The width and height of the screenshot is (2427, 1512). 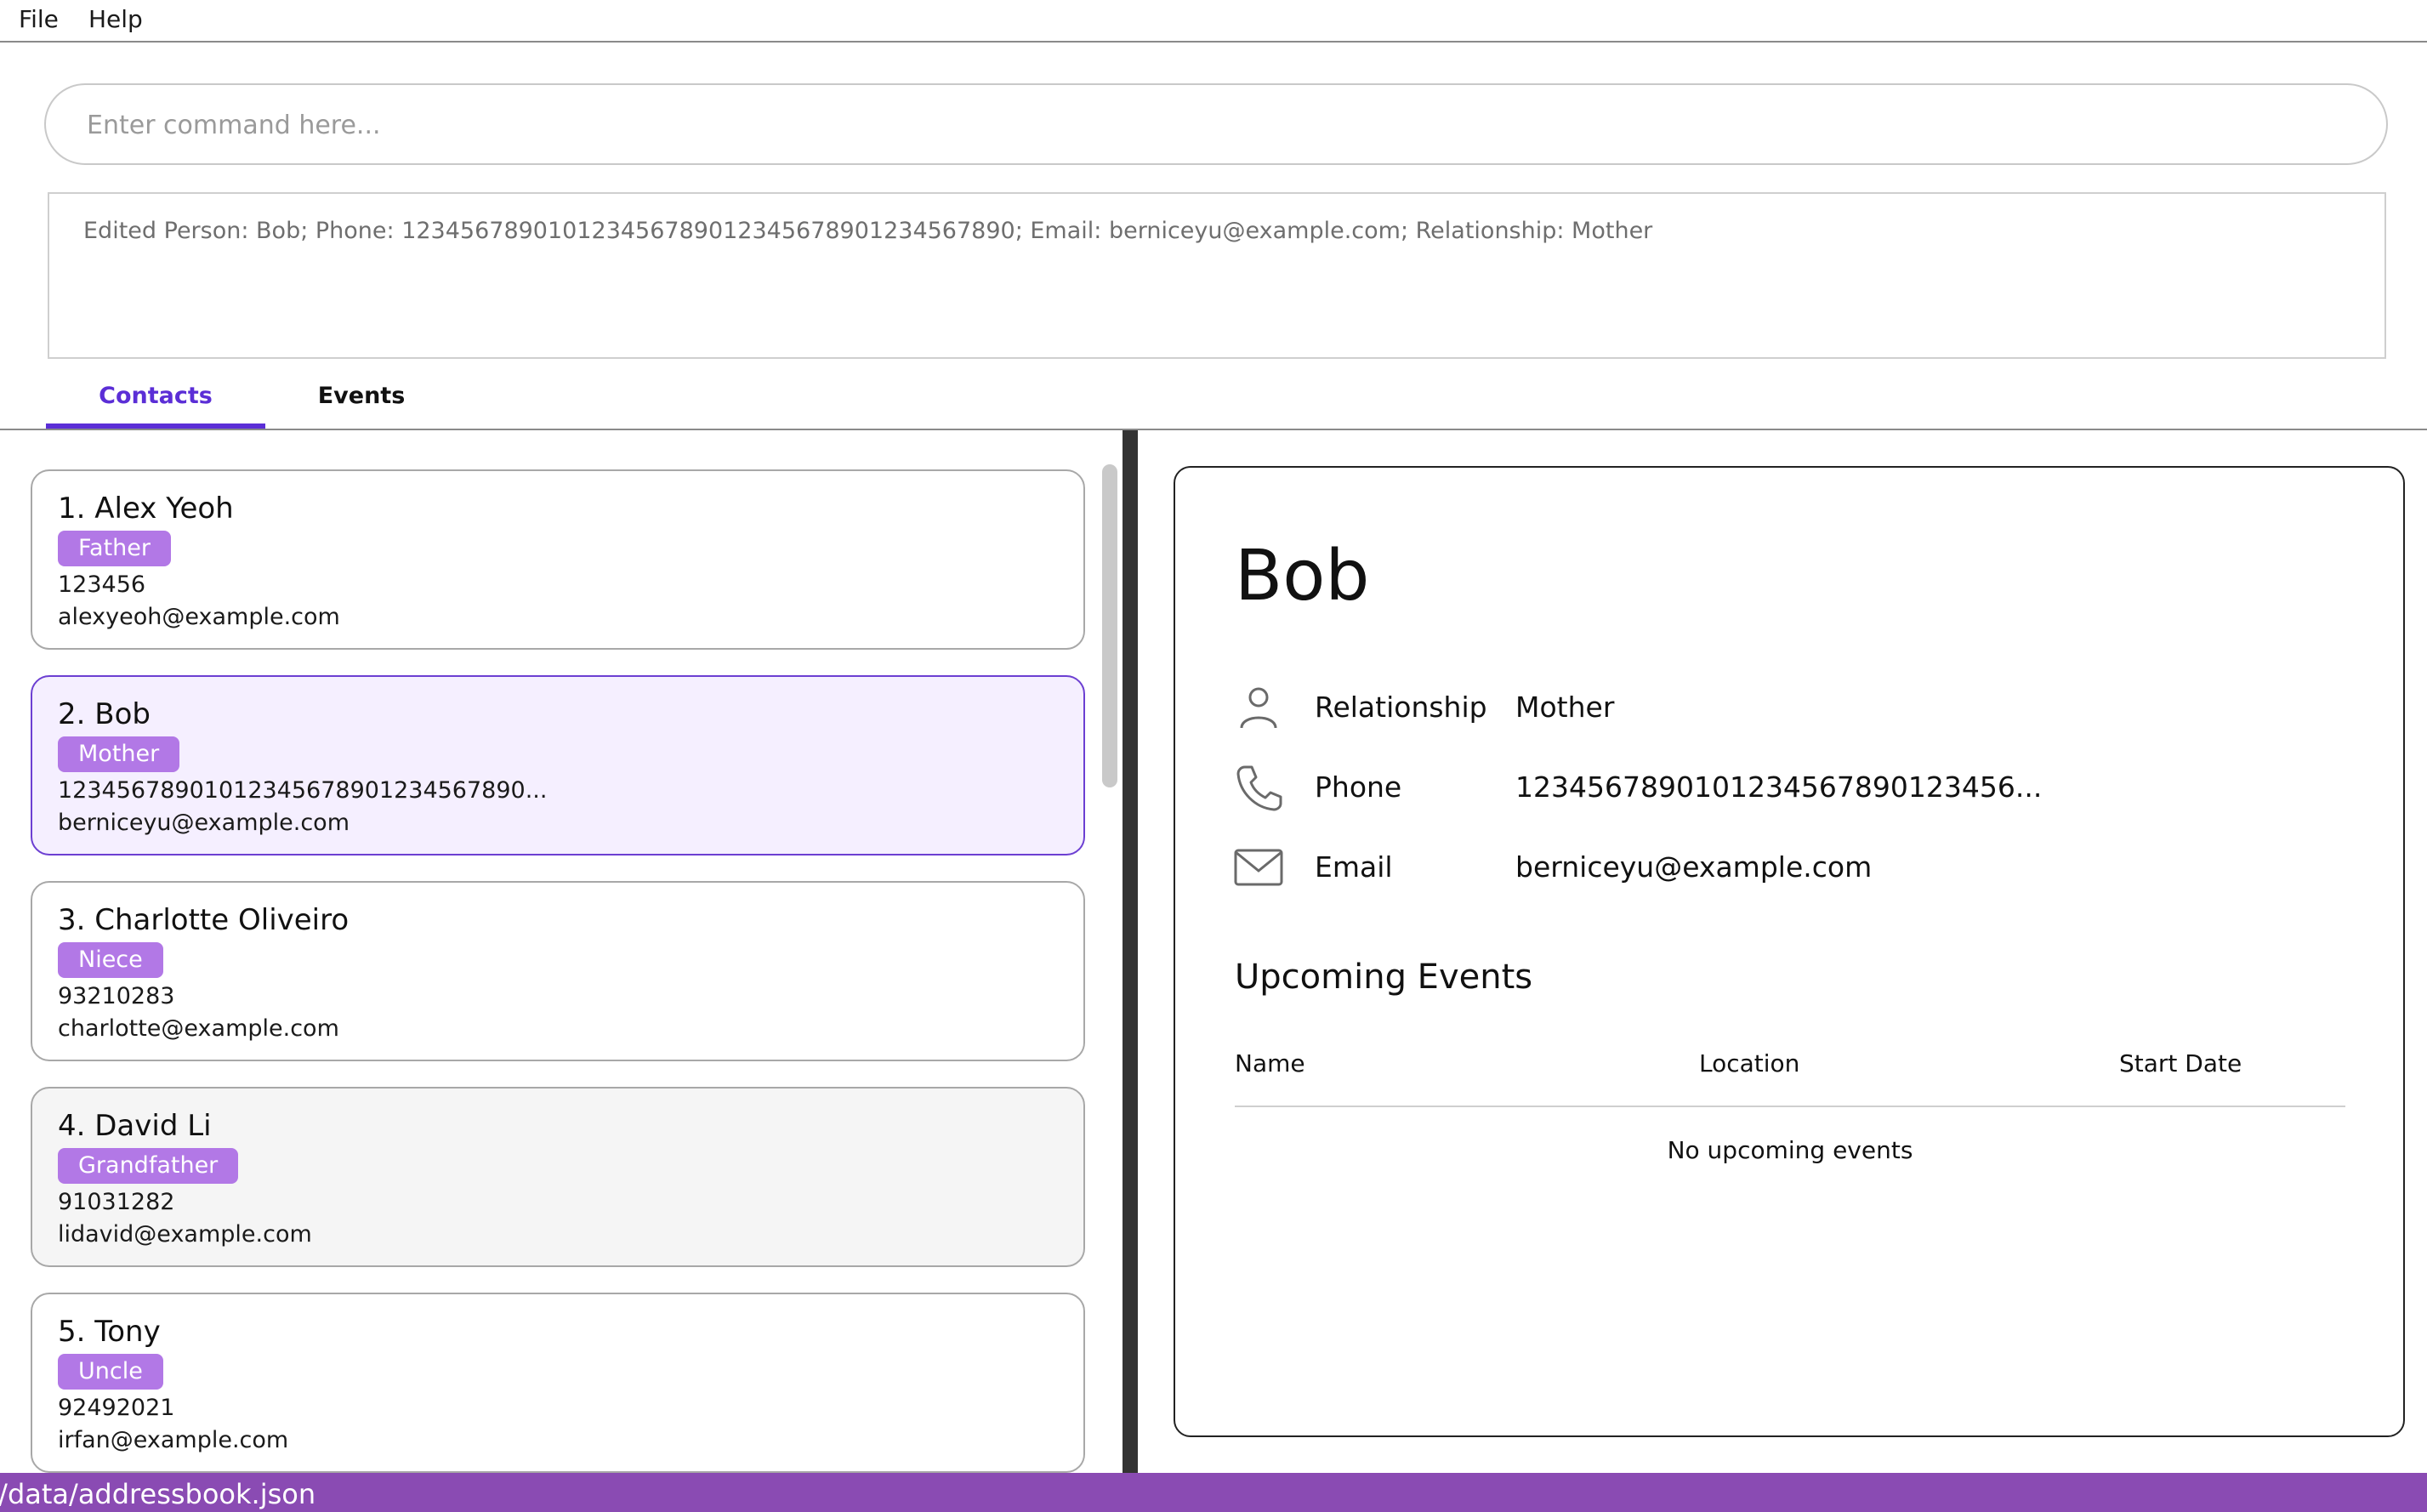 I want to click on contact-email: charlotte@example.com, so click(x=198, y=1028).